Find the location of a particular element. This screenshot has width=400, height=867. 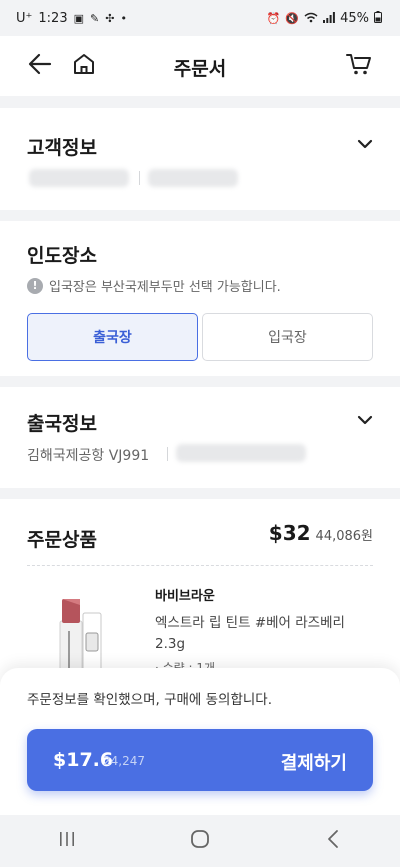

home-circle-icon is located at coordinates (200, 841).